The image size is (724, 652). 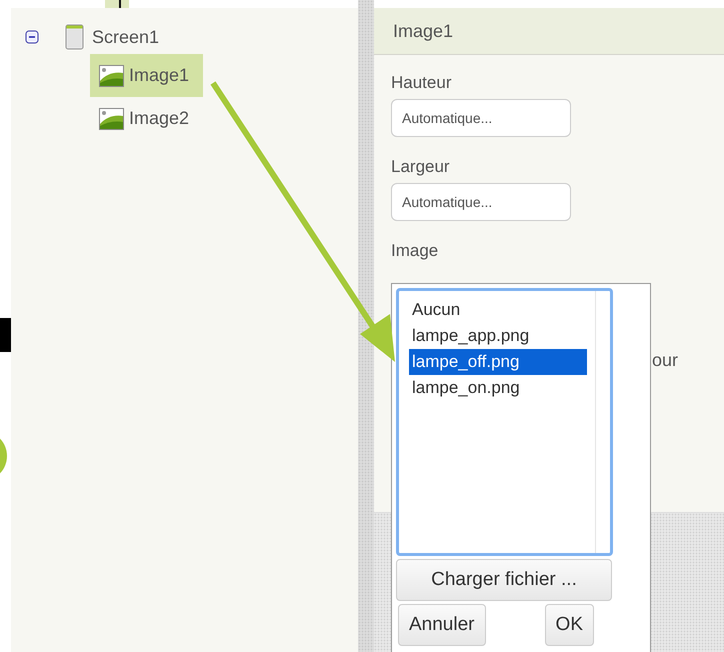 I want to click on list-option: Aucun, so click(x=498, y=310).